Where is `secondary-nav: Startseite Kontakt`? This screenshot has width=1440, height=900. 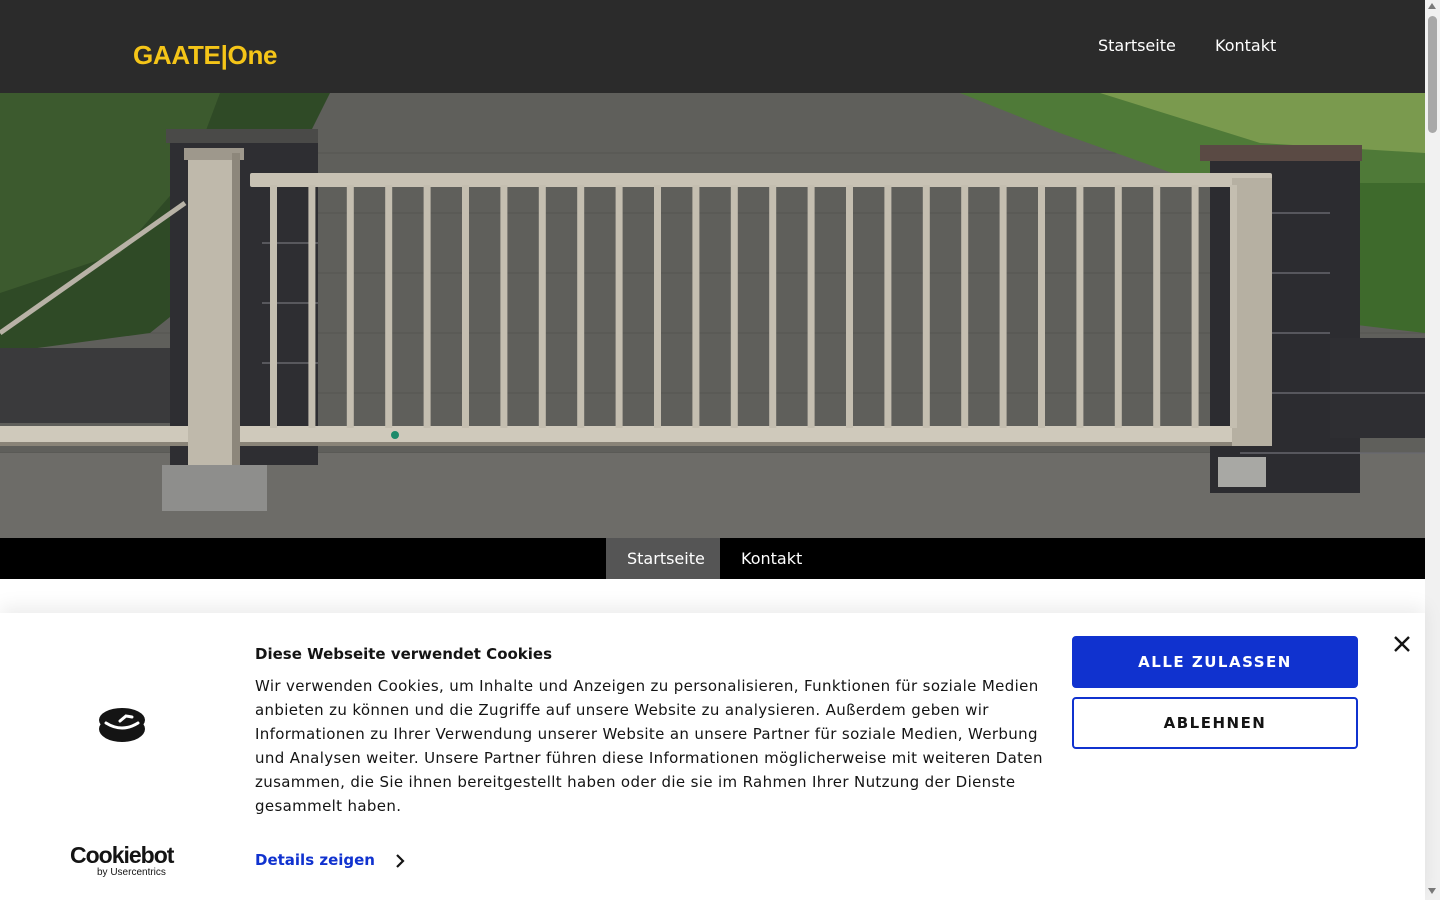 secondary-nav: Startseite Kontakt is located at coordinates (712, 558).